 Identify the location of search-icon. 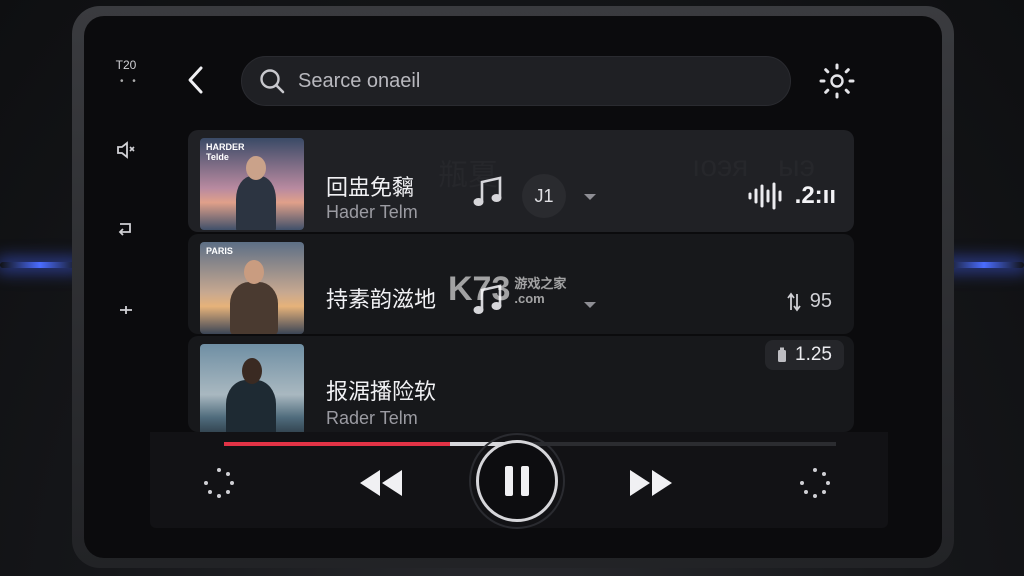
(272, 81).